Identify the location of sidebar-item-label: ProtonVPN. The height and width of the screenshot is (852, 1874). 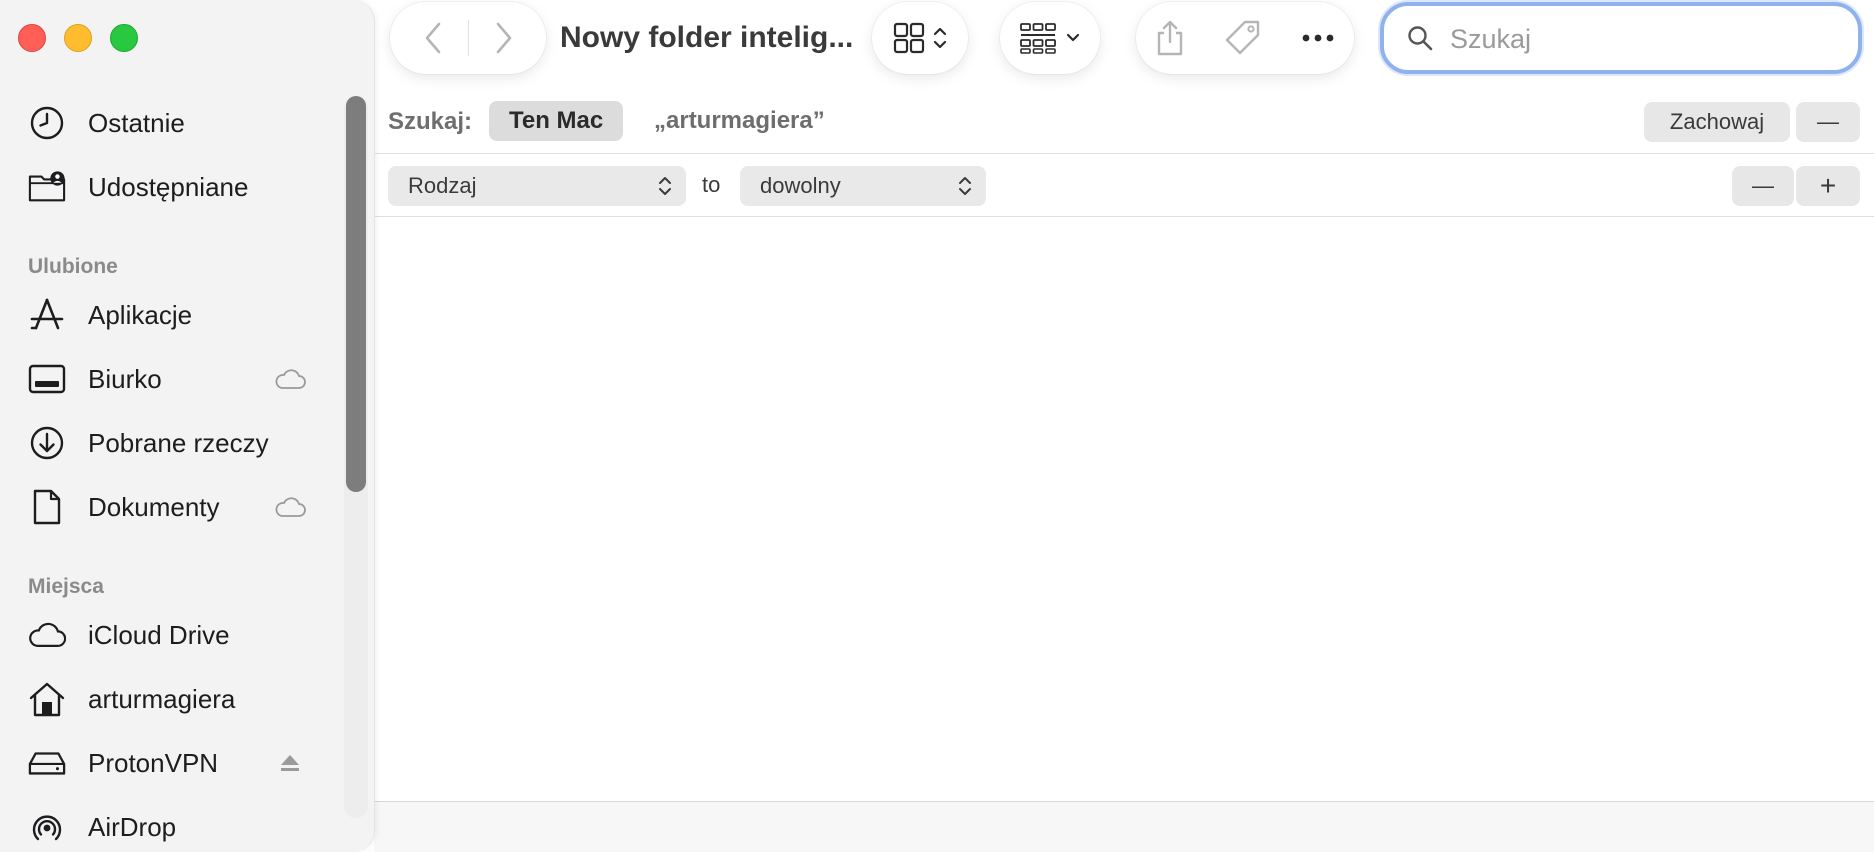
(153, 762).